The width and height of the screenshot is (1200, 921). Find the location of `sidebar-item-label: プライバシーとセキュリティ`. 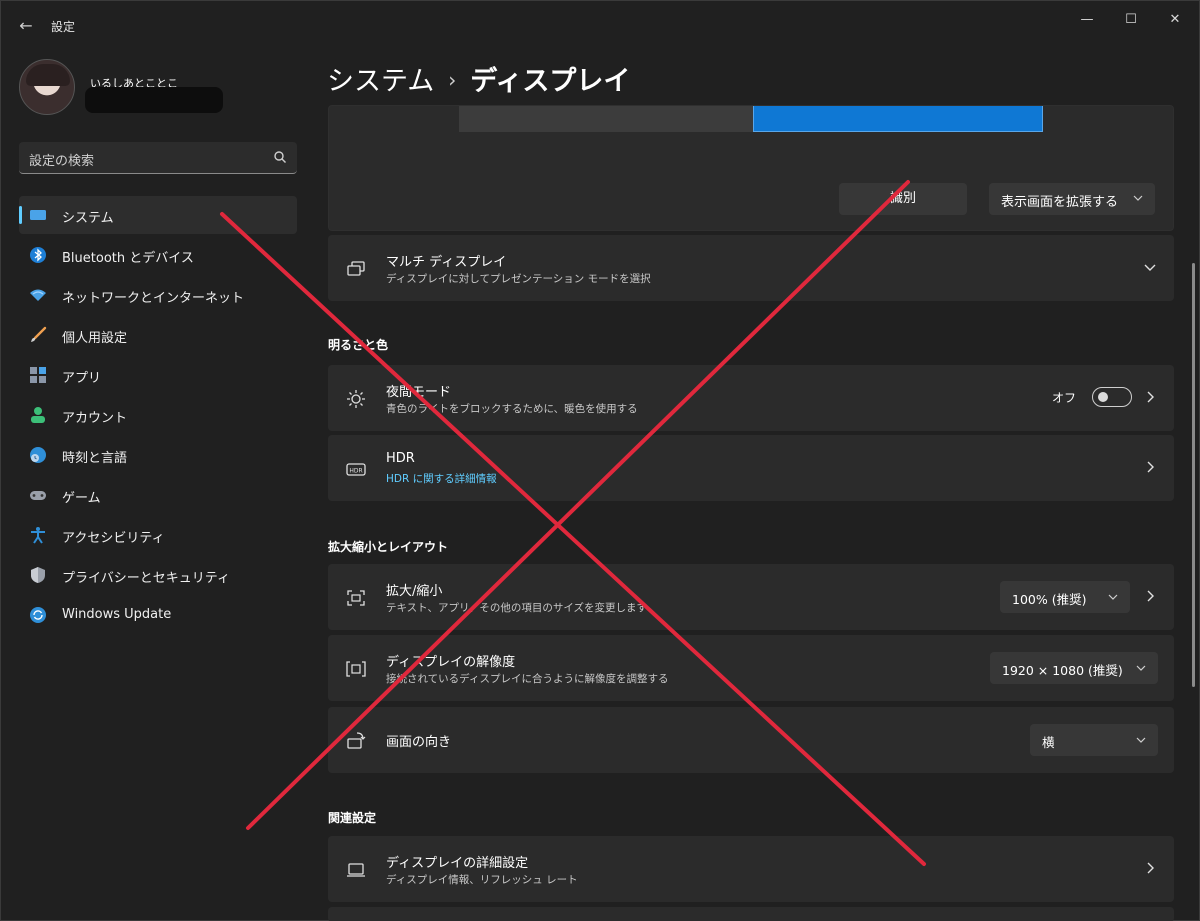

sidebar-item-label: プライバシーとセキュリティ is located at coordinates (146, 578).